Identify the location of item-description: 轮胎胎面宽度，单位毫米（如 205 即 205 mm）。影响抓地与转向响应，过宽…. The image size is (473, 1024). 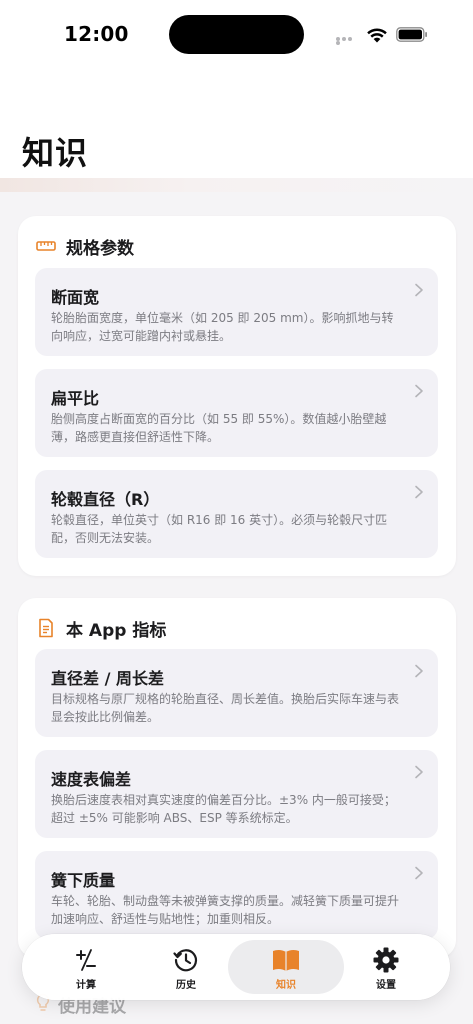
(222, 327).